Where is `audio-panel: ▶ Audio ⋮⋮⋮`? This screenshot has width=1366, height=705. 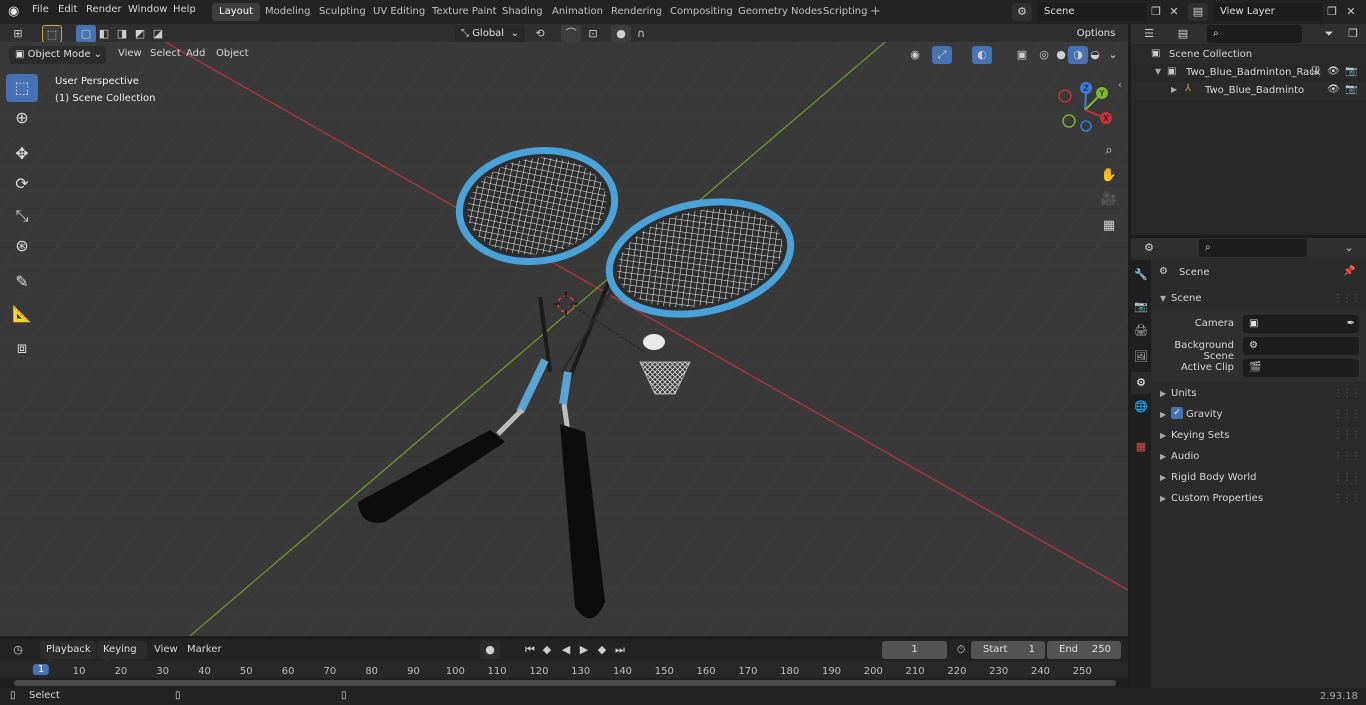 audio-panel: ▶ Audio ⋮⋮⋮ is located at coordinates (1259, 458).